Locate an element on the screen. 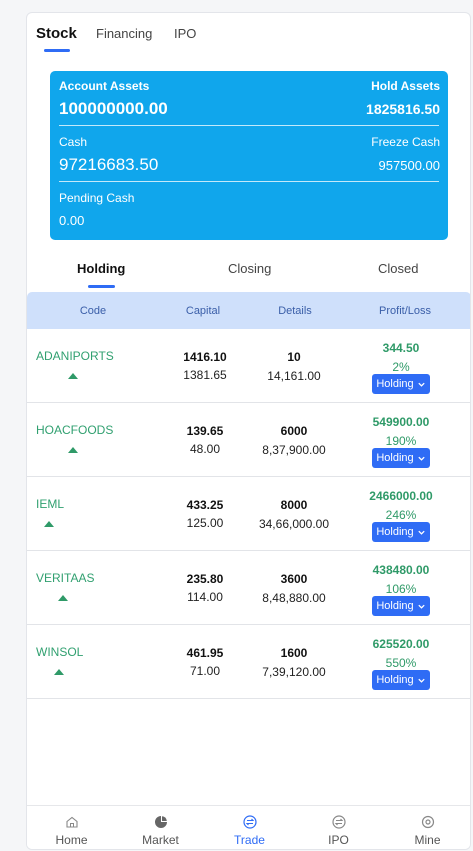 The image size is (473, 851). capital-current: 461.95 is located at coordinates (205, 653).